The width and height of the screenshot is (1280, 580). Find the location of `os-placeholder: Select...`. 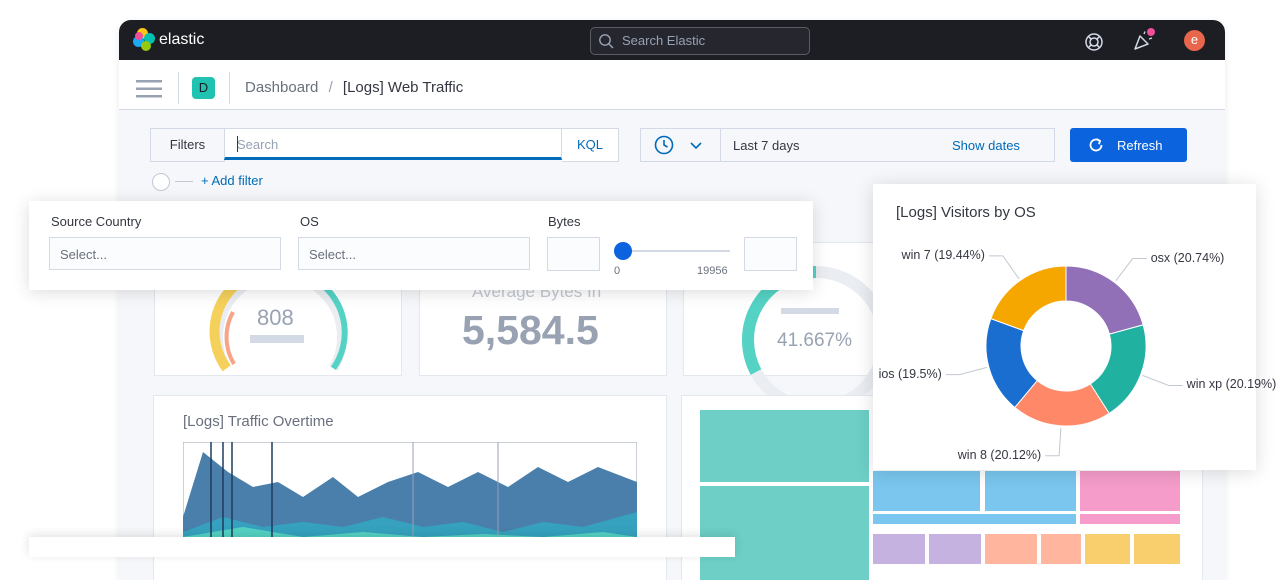

os-placeholder: Select... is located at coordinates (332, 254).